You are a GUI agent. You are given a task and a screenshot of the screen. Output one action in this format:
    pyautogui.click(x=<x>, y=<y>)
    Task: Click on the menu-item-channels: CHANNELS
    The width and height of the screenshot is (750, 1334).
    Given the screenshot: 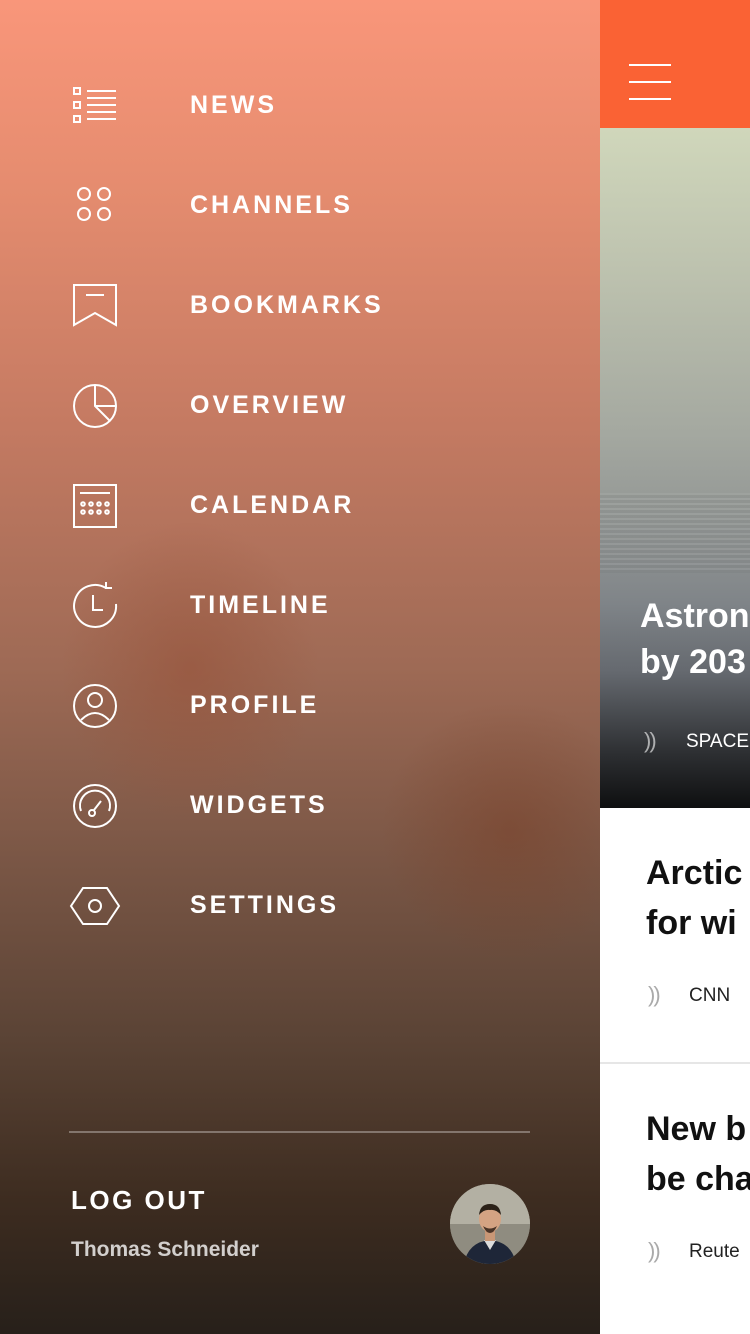 What is the action you would take?
    pyautogui.click(x=300, y=205)
    